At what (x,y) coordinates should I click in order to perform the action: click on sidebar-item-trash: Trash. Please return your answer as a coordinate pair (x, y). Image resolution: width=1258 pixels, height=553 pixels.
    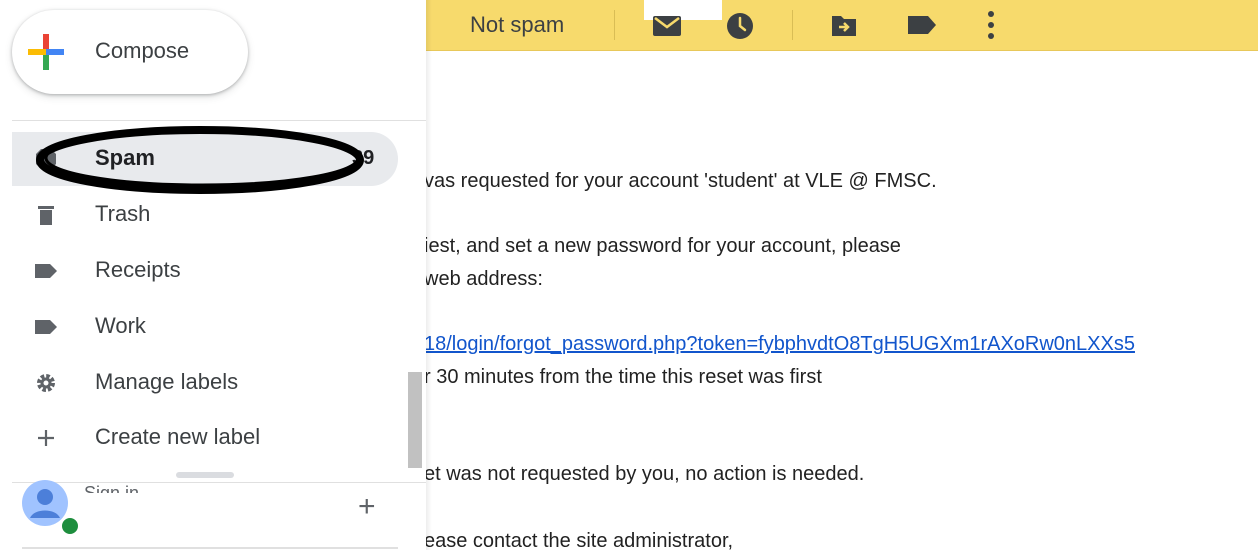
    Looking at the image, I should click on (205, 215).